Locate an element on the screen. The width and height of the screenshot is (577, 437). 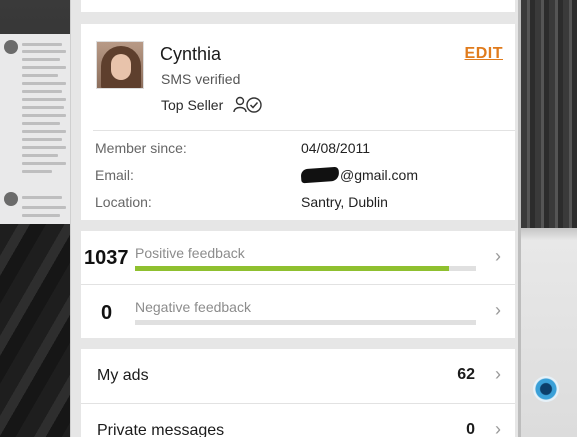
private-messages-label: Private messages is located at coordinates (161, 429).